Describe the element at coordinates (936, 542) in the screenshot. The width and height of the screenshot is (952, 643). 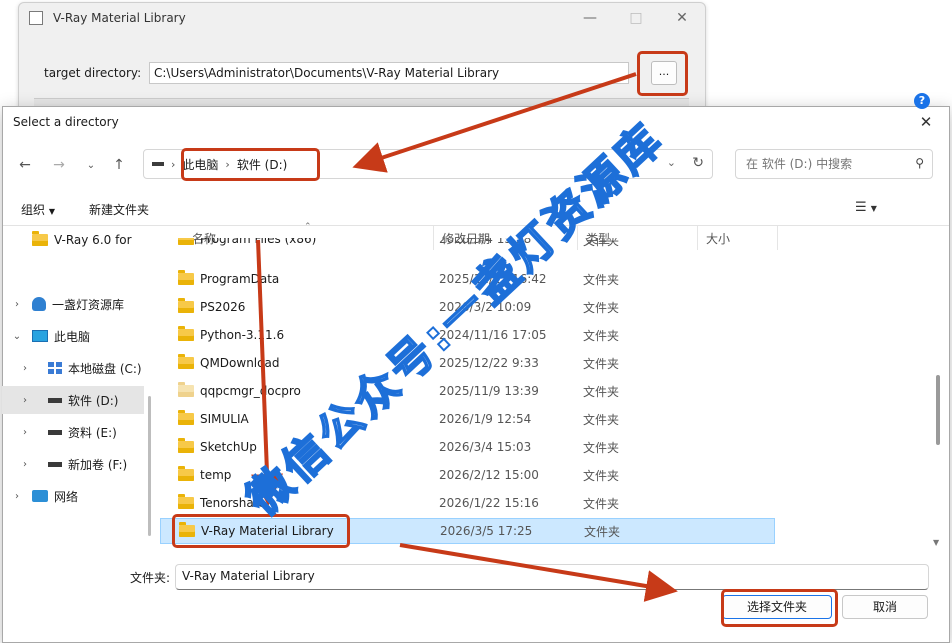
I see `scroll-down-icon: ▼` at that location.